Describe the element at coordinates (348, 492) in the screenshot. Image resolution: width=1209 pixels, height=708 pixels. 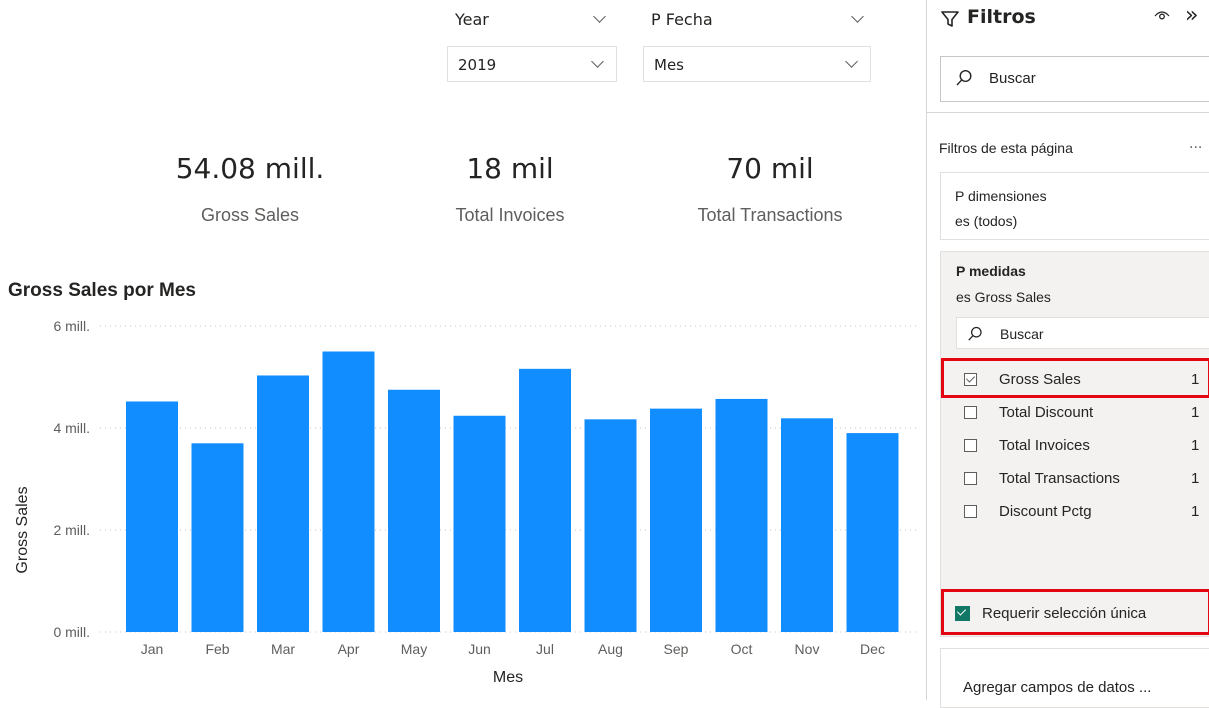
I see `bar-apr` at that location.